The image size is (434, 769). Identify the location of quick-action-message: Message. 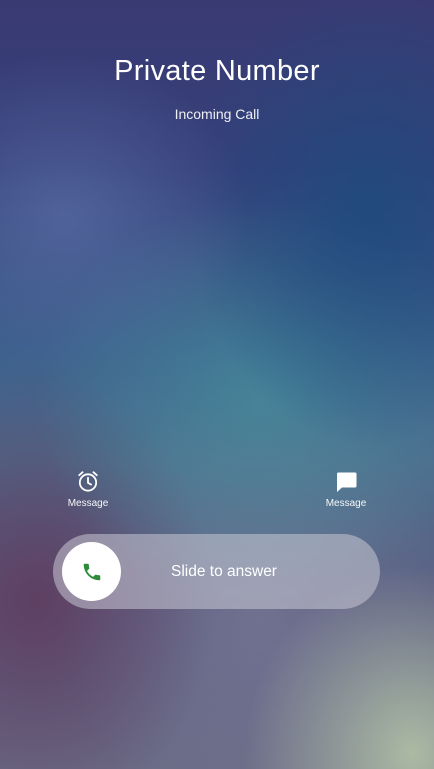
(346, 488).